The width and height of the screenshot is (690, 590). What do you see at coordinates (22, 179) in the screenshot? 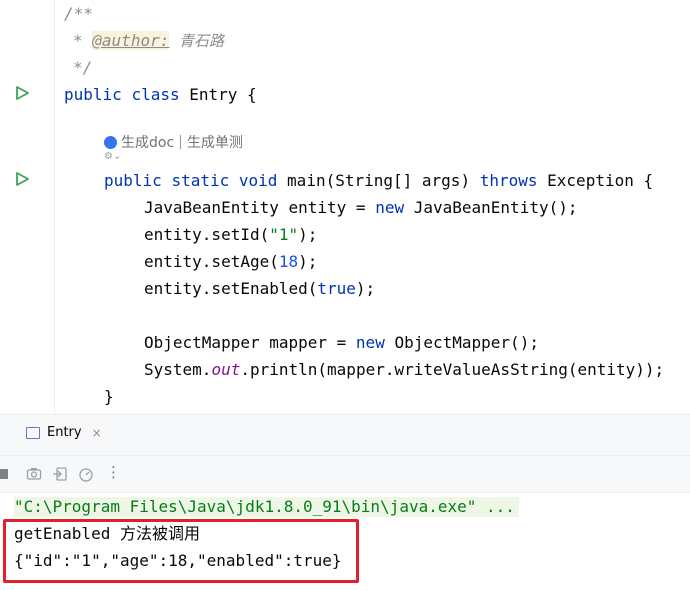
I see `run-main-icon` at bounding box center [22, 179].